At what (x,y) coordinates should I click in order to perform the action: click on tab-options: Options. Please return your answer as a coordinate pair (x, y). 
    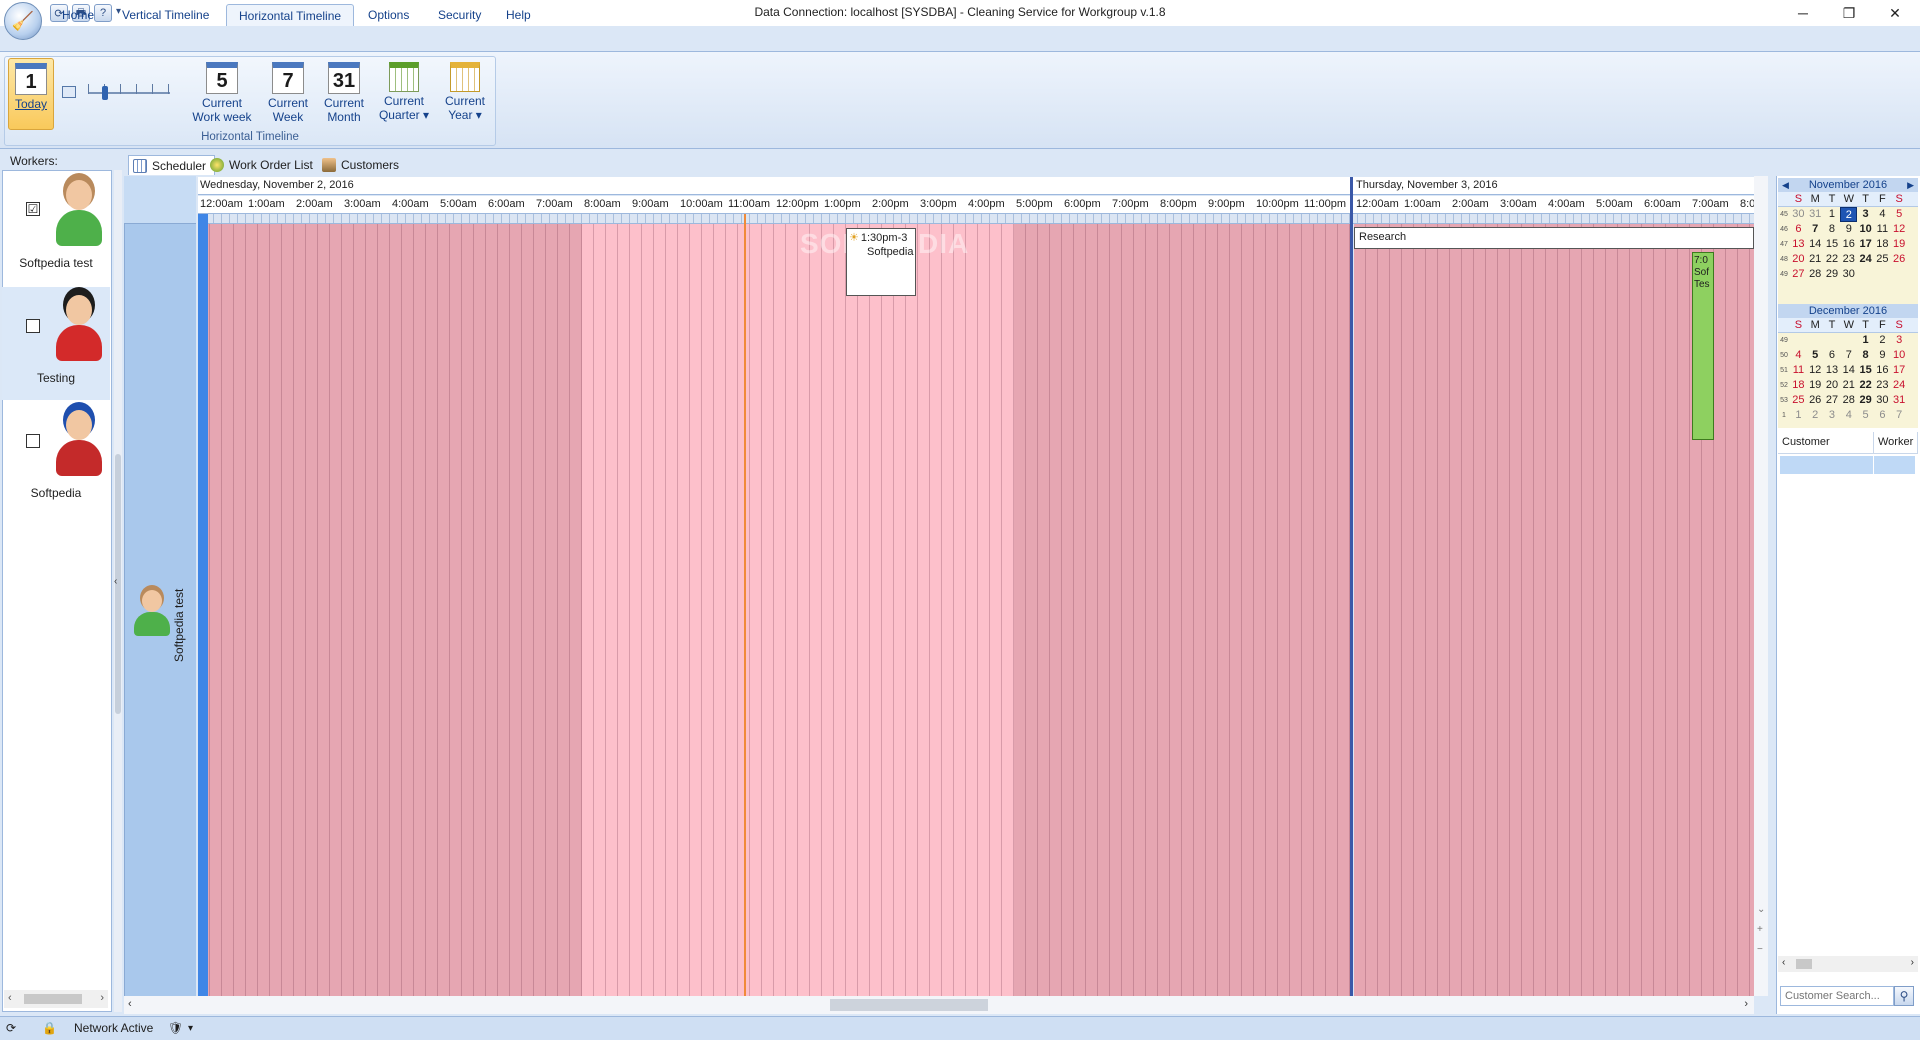
    Looking at the image, I should click on (388, 15).